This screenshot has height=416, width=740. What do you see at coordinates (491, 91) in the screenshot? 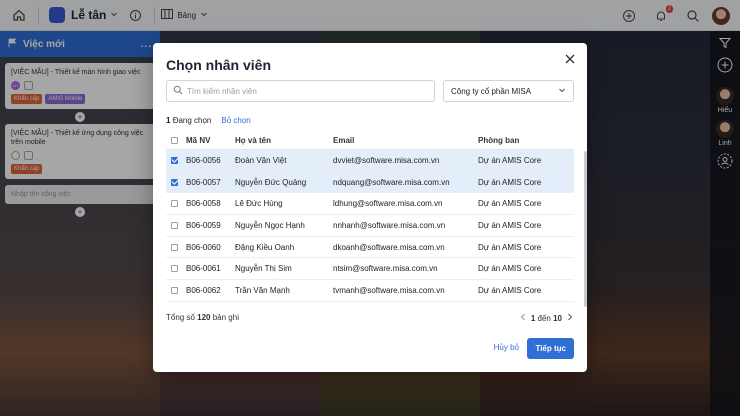
I see `company-value: Công ty cổ phần MISA` at bounding box center [491, 91].